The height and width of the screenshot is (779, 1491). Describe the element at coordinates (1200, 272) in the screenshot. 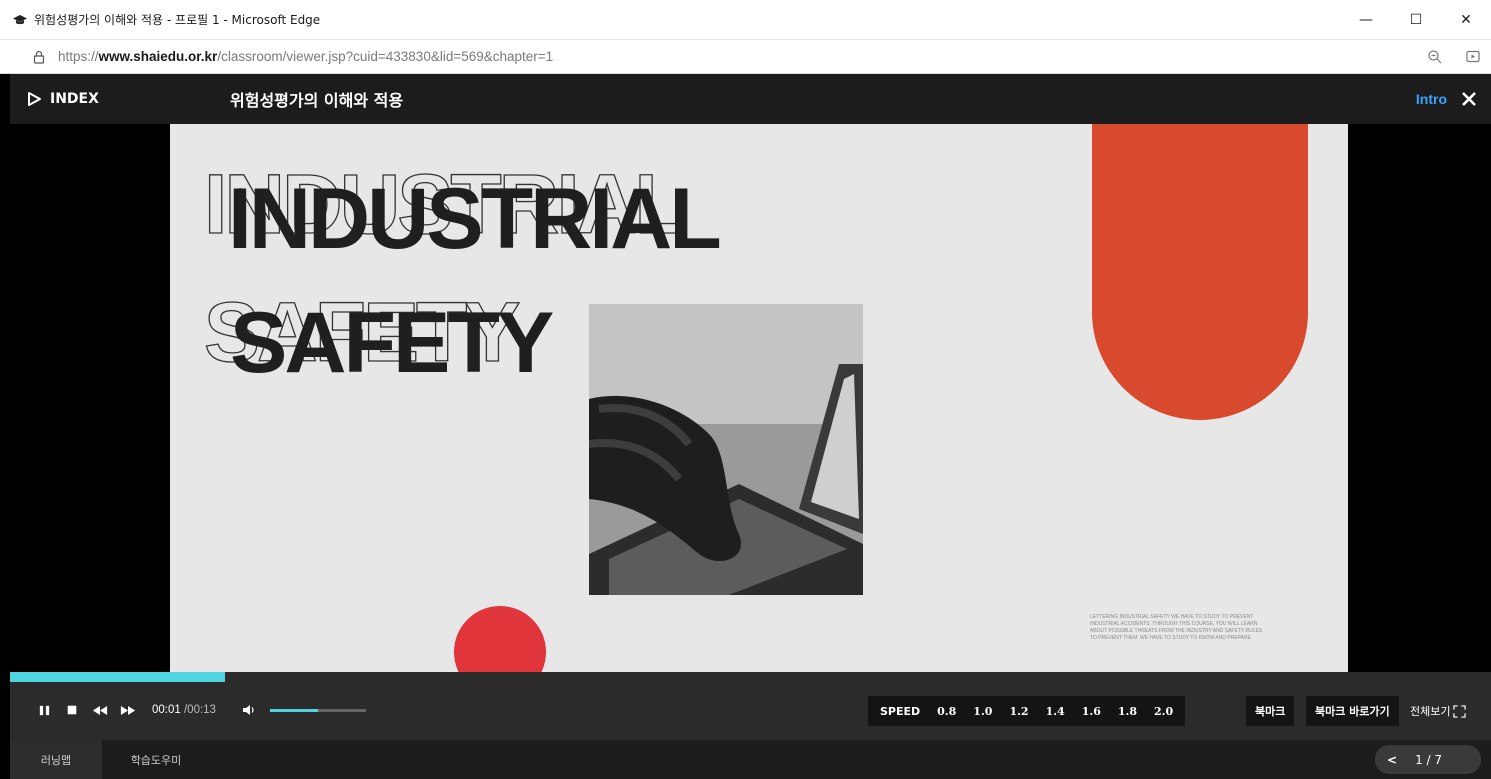

I see `orange-shape` at that location.